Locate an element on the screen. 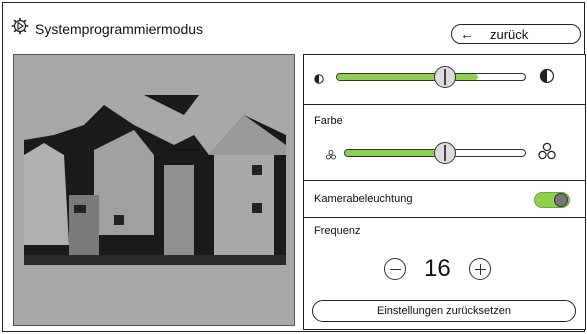  color-high-icon is located at coordinates (547, 153).